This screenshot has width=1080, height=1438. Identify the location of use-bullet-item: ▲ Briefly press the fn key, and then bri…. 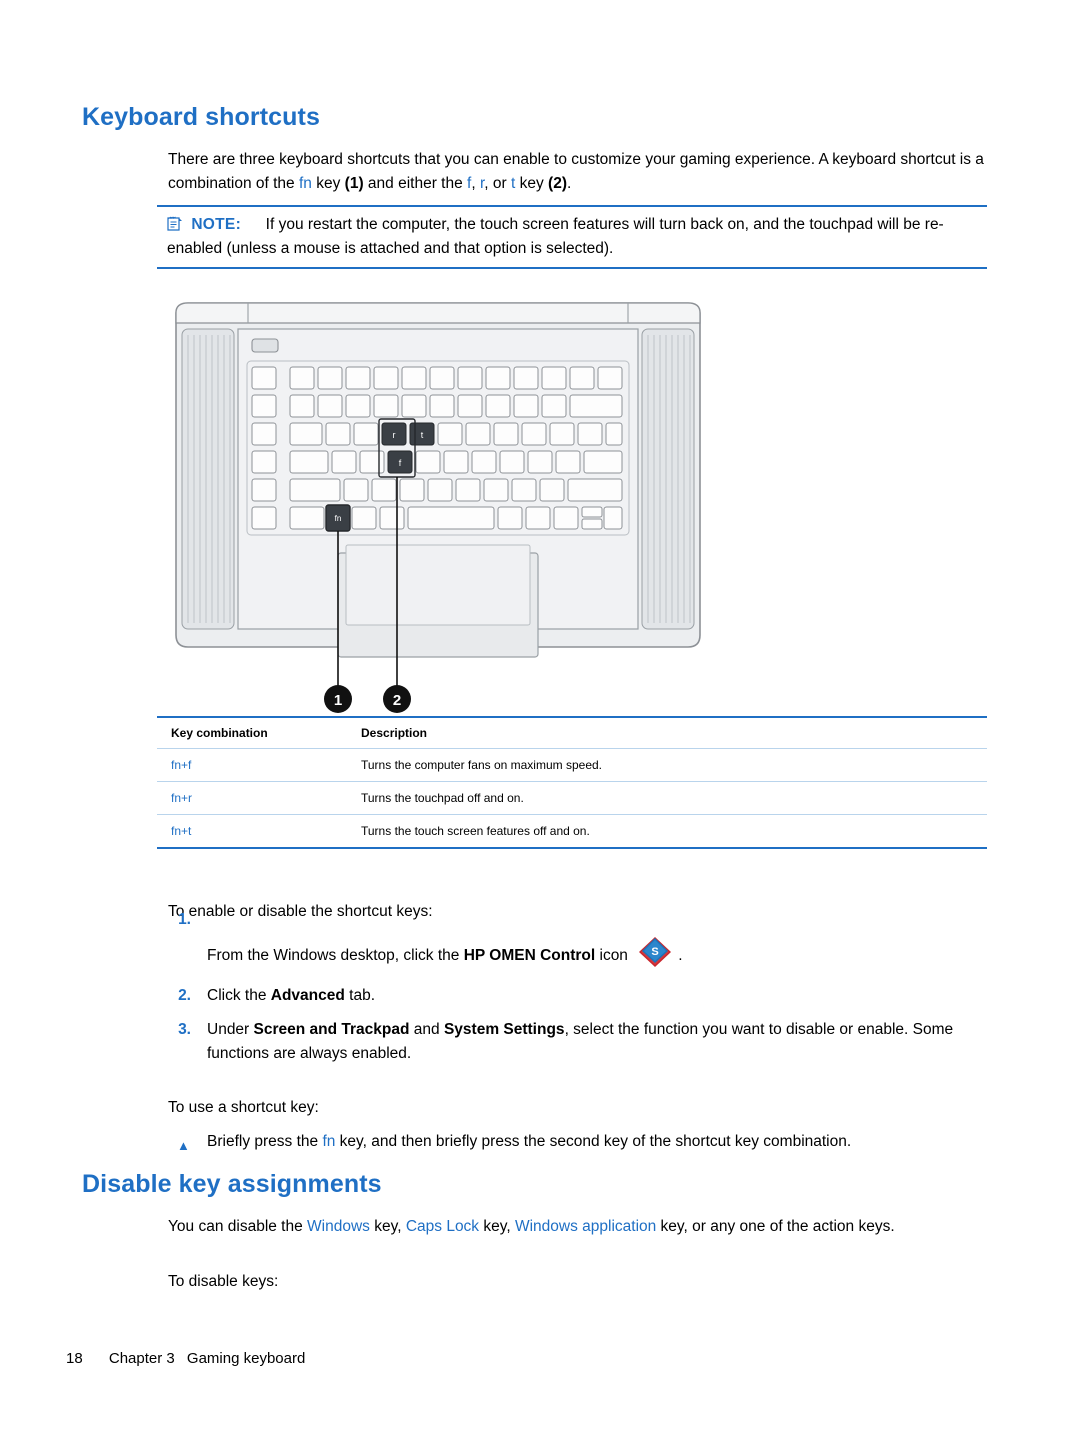
(602, 1142).